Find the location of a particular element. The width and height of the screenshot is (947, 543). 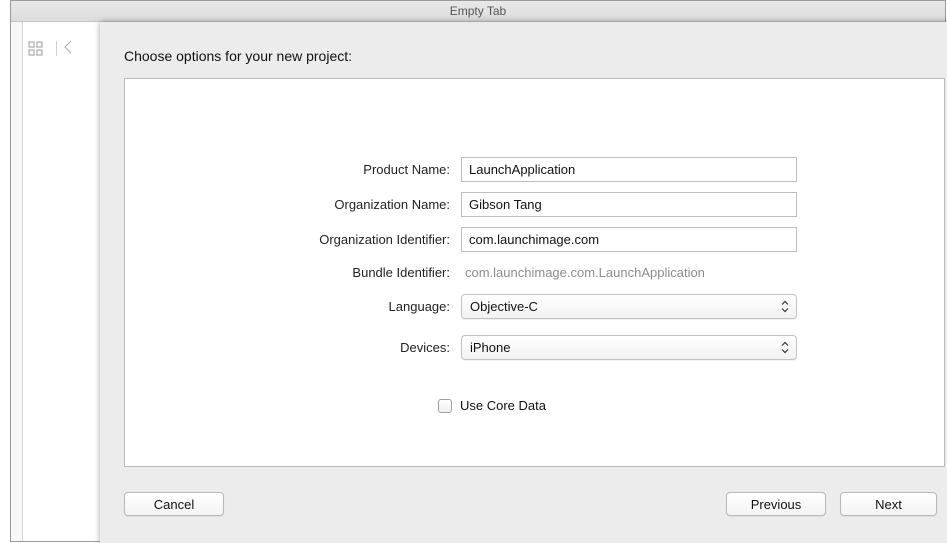

devices-selected: iPhone is located at coordinates (490, 347).